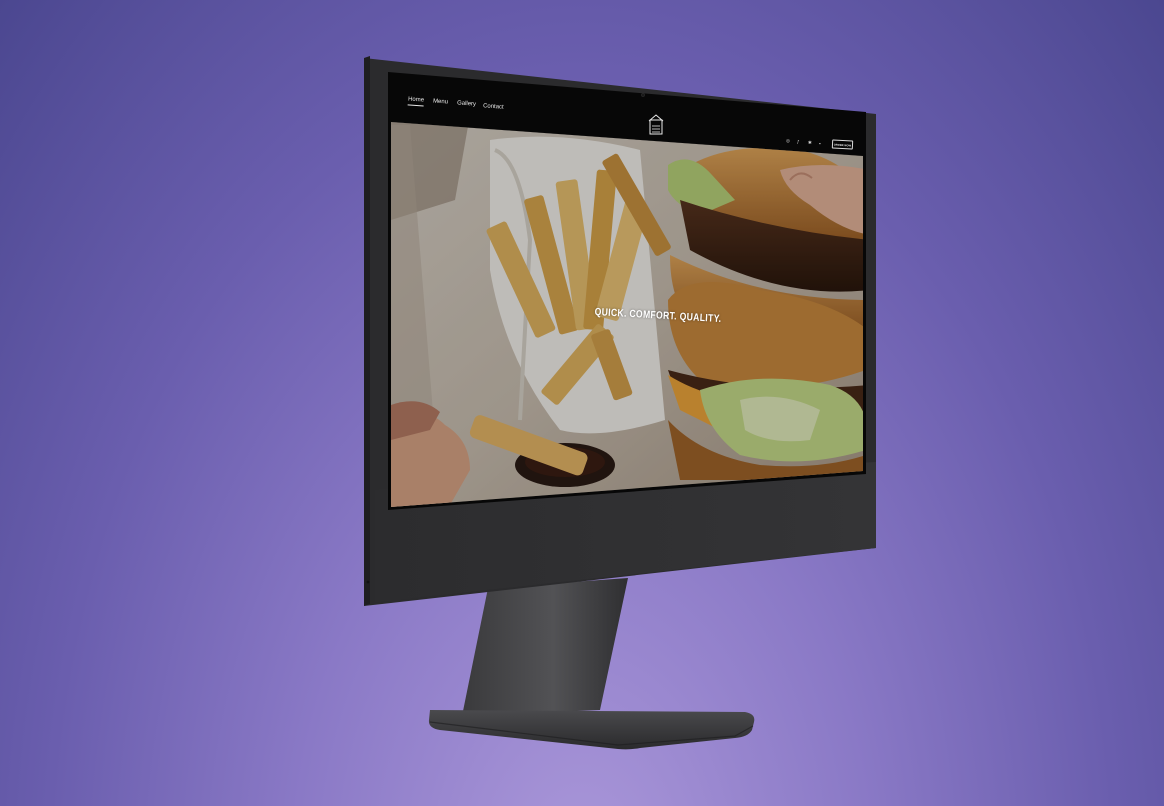  I want to click on nav-home-link: Home, so click(416, 99).